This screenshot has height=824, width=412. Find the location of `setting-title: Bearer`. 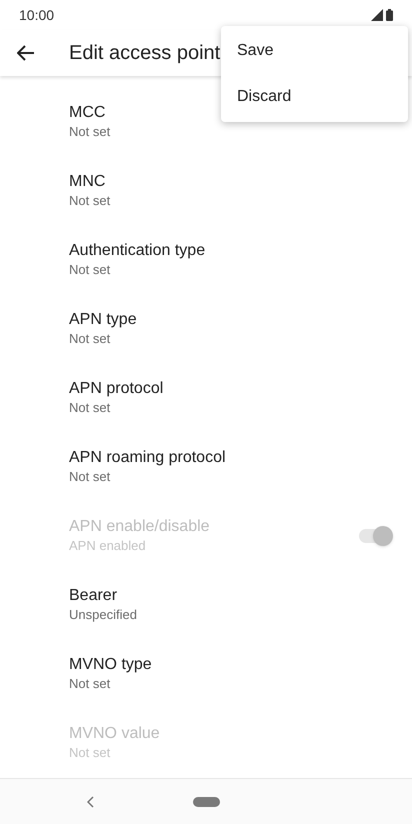

setting-title: Bearer is located at coordinates (93, 596).